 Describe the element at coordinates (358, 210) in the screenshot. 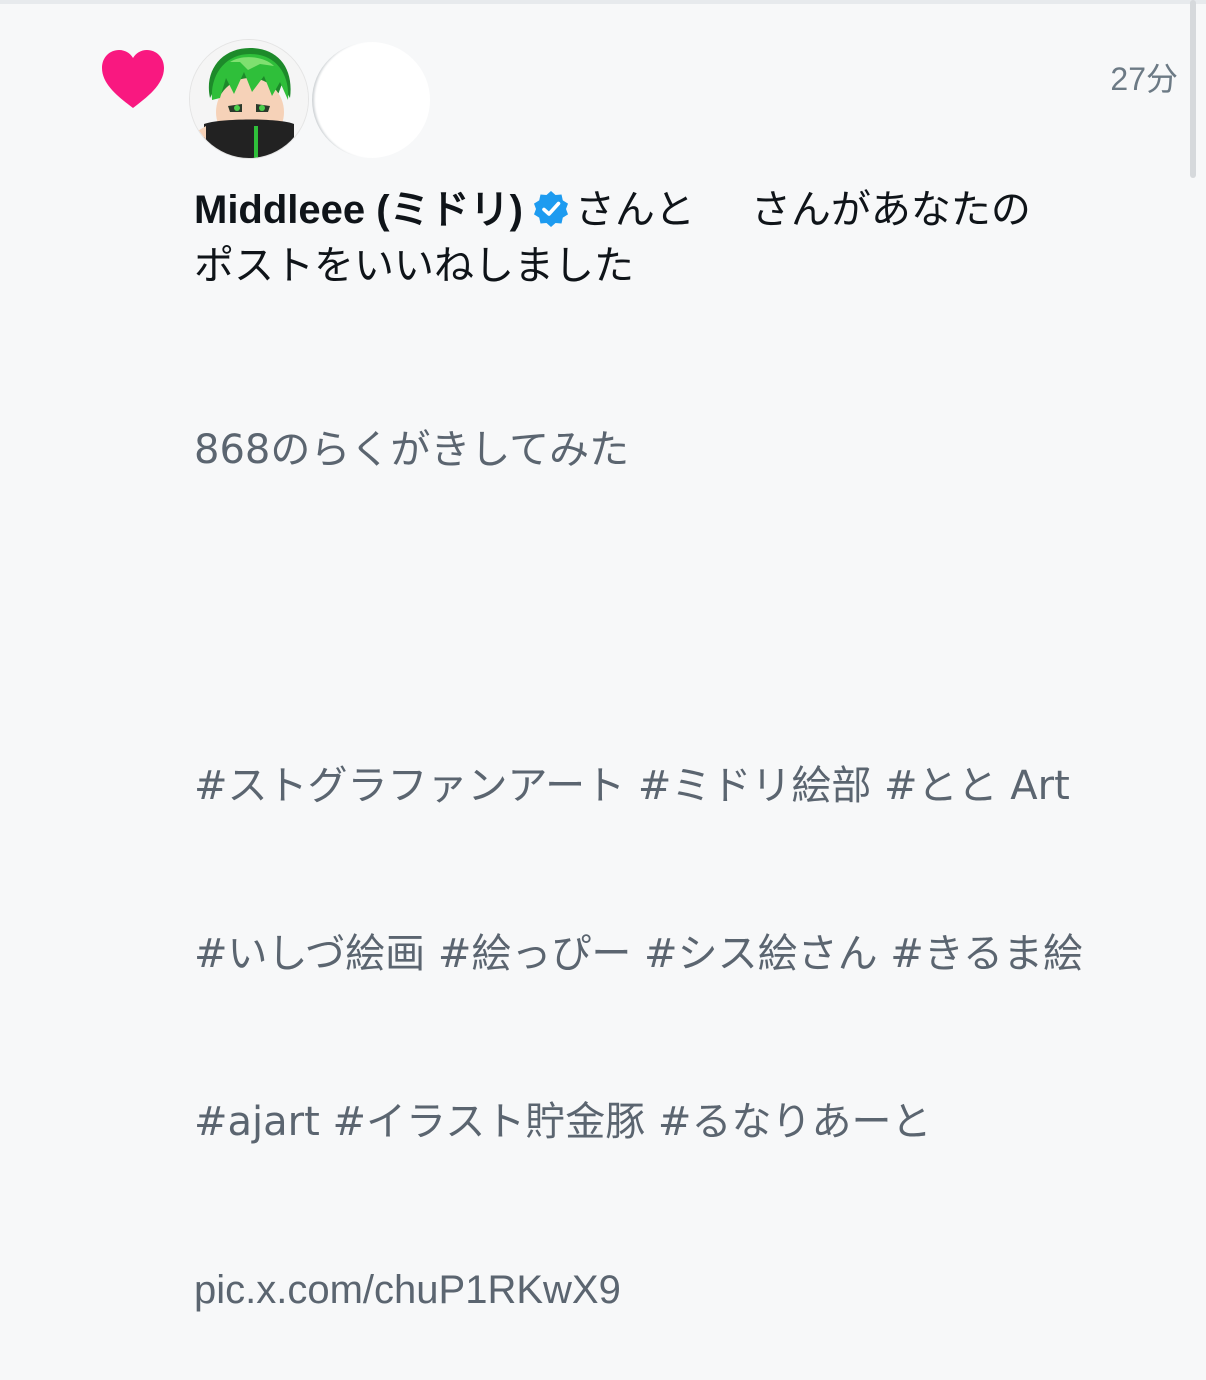

I see `actor-name: Middleee (ミドリ)` at that location.